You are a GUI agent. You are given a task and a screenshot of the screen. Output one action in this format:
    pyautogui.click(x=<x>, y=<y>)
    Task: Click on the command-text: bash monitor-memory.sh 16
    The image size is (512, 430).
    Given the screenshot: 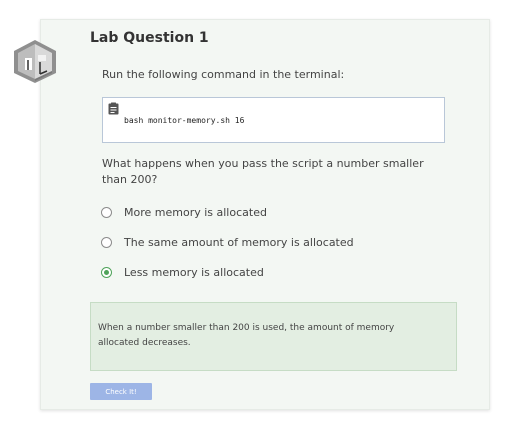 What is the action you would take?
    pyautogui.click(x=184, y=120)
    